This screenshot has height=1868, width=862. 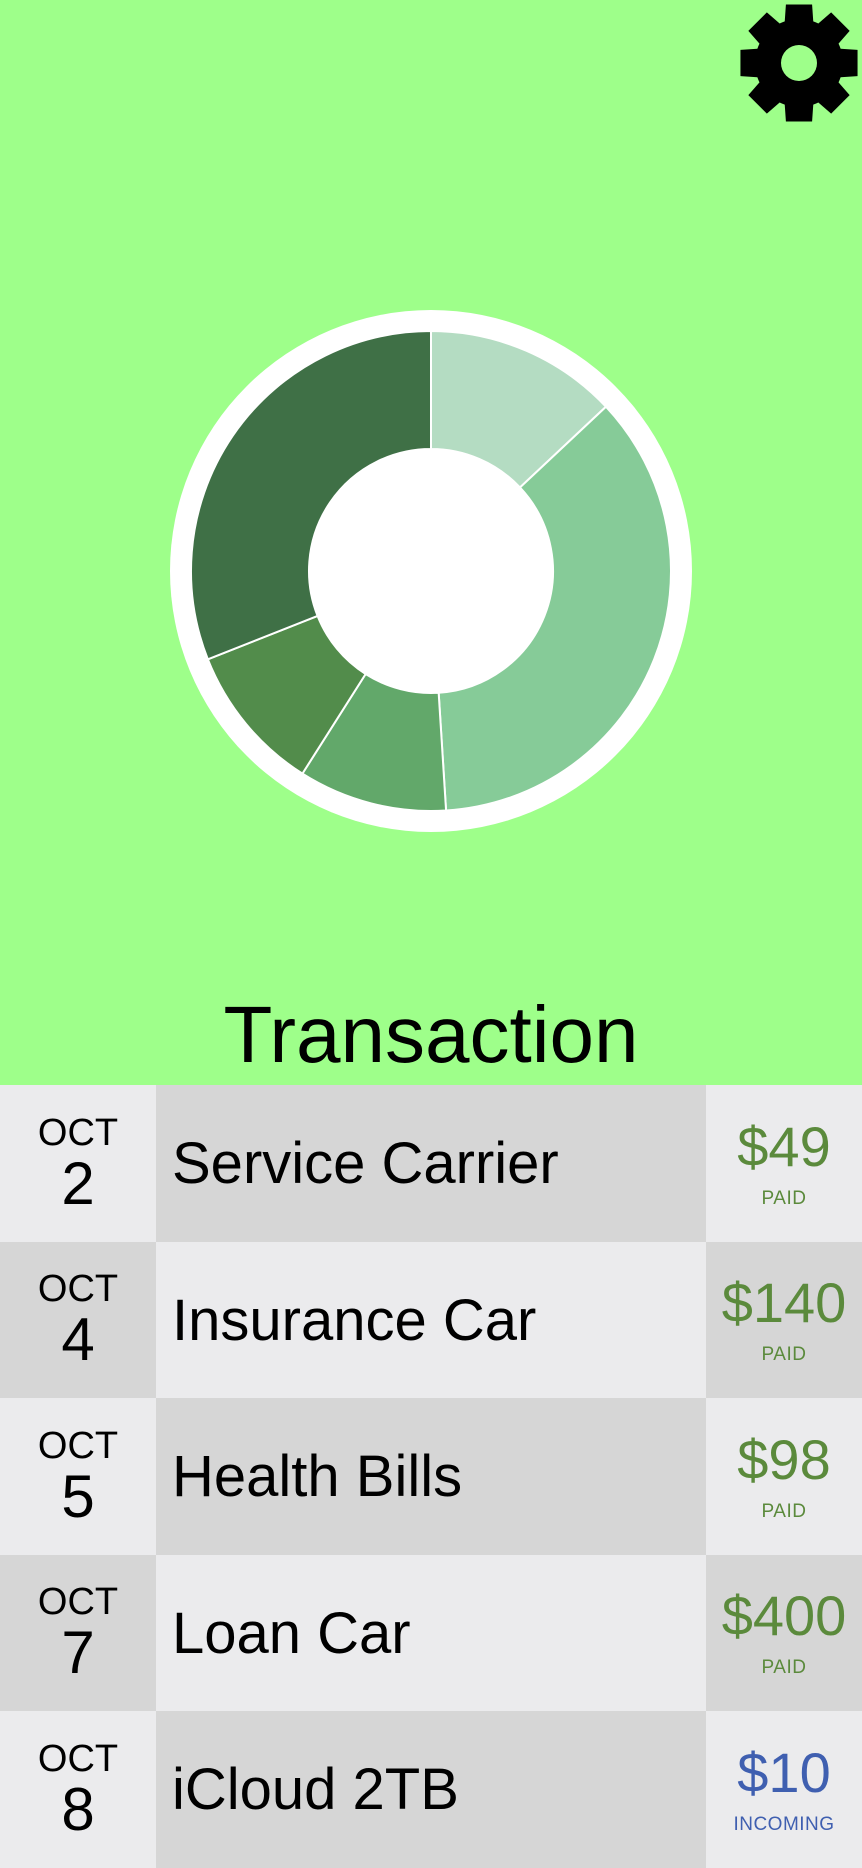 I want to click on transaction-row: OCT 8 iCloud 2TB $10 INCOMING, so click(x=431, y=1789).